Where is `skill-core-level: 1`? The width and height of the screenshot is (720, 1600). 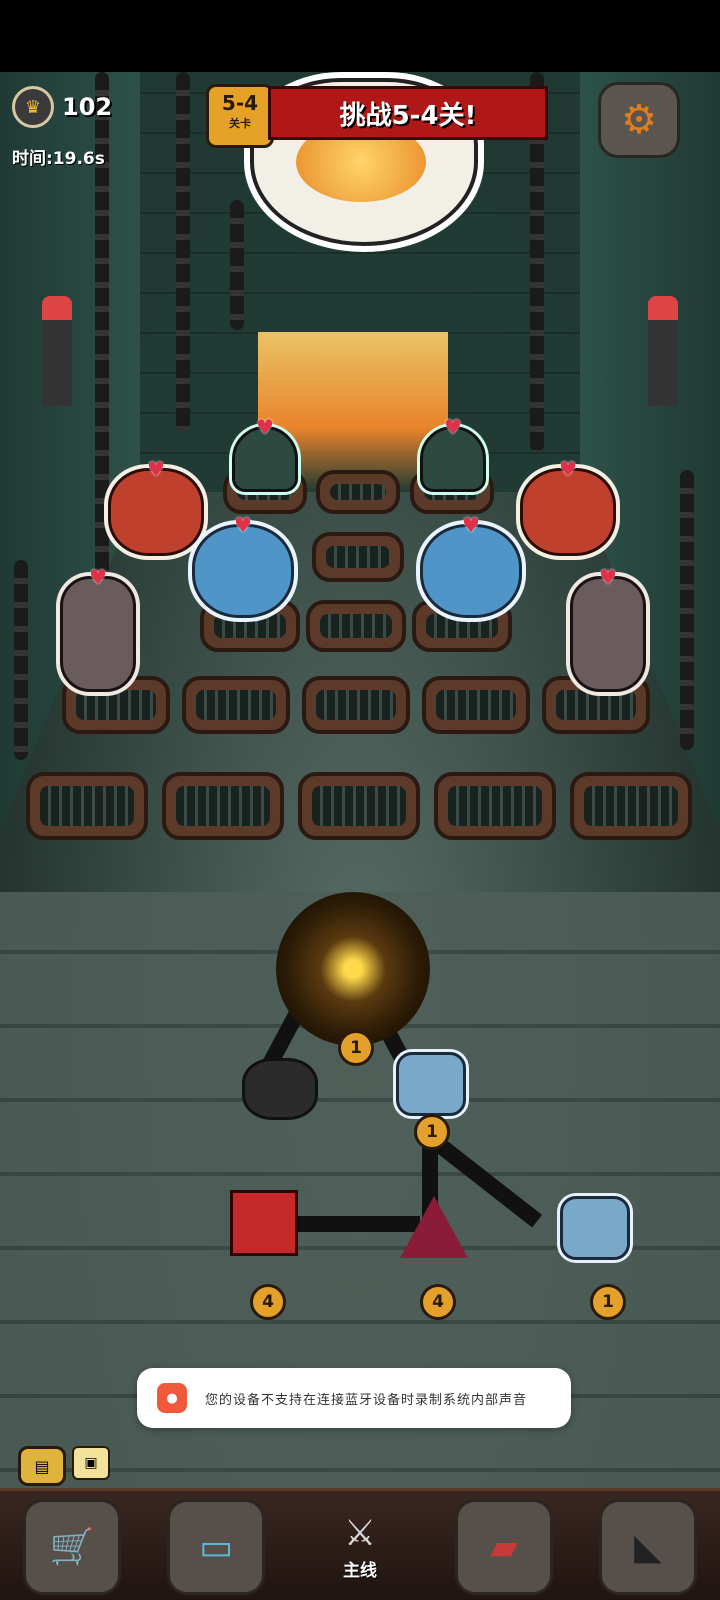 skill-core-level: 1 is located at coordinates (356, 1048).